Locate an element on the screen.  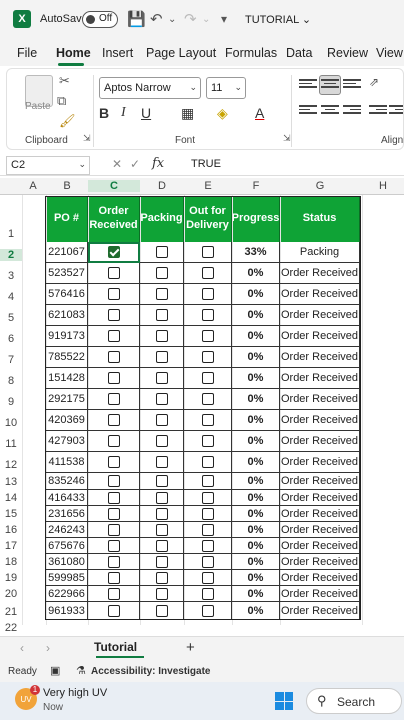
bold-icon: B is located at coordinates (104, 113).